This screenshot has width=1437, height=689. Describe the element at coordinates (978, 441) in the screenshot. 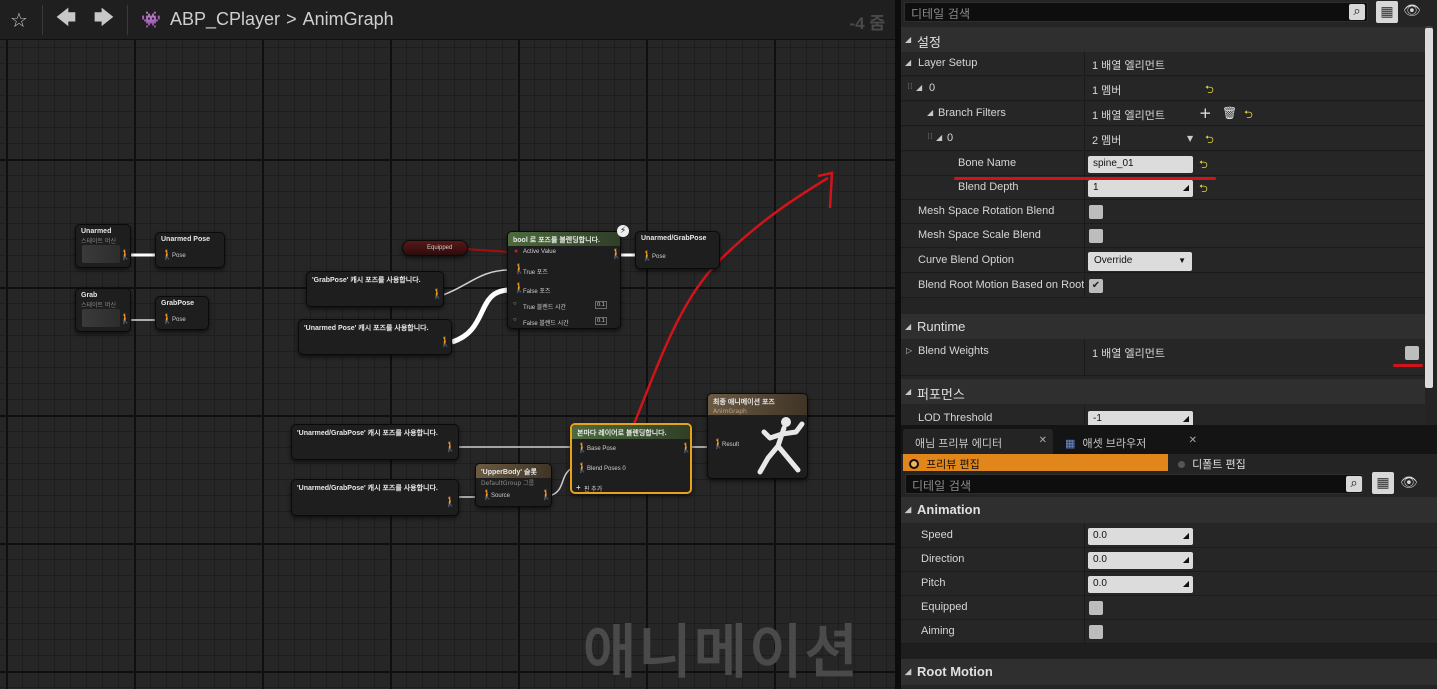

I see `tab-anim-preview-editor: 애님 프리뷰 에디터 ✕` at that location.